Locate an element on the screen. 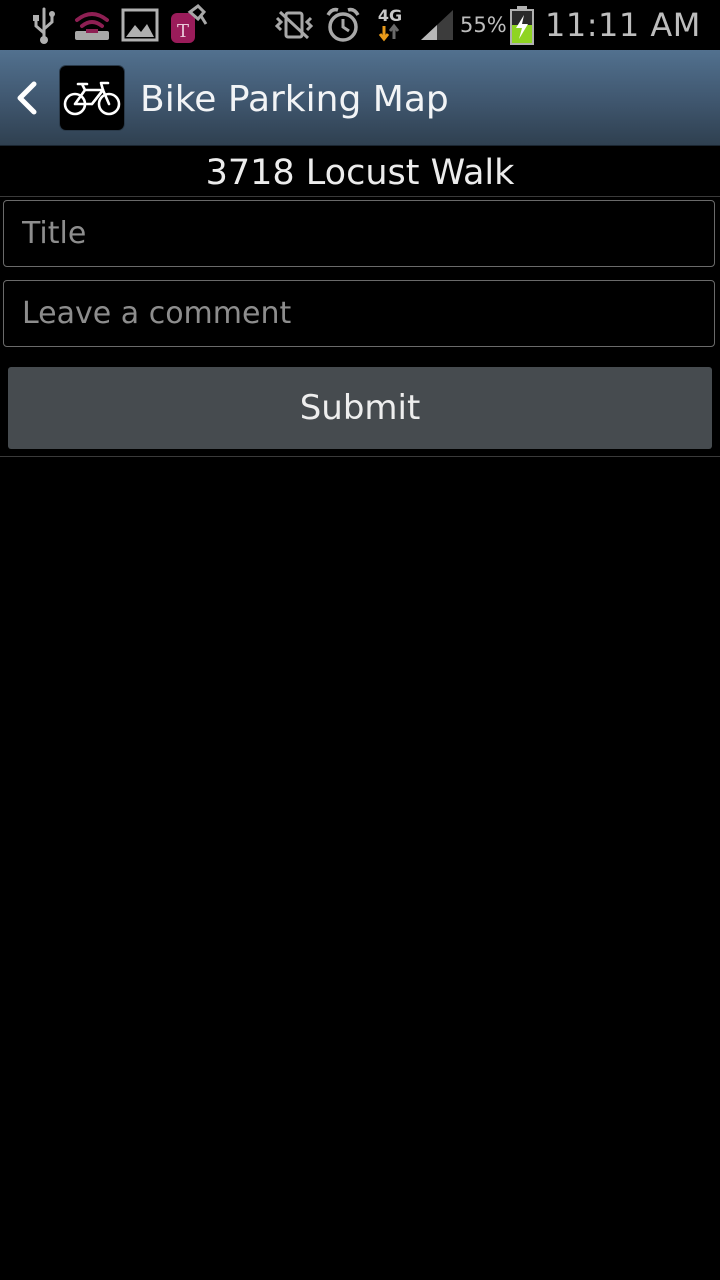 The image size is (720, 1280). usb-icon is located at coordinates (44, 25).